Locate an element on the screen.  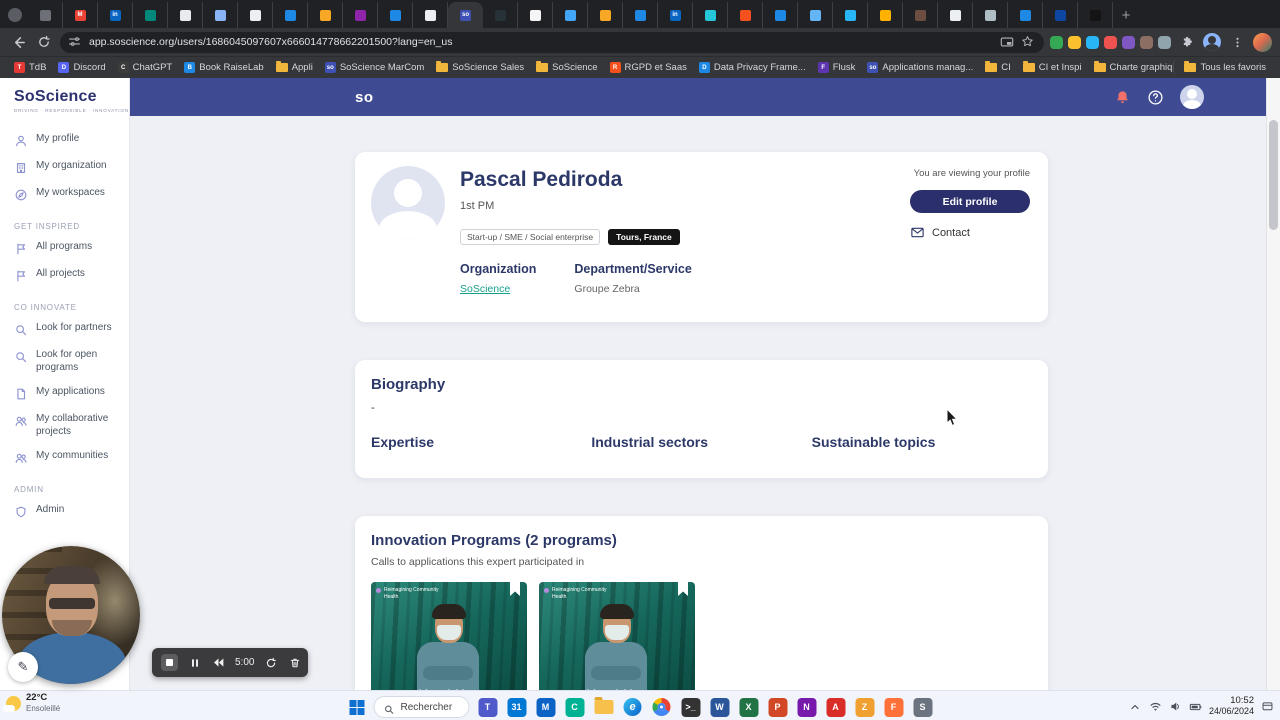
site-info-icon is located at coordinates (75, 42).